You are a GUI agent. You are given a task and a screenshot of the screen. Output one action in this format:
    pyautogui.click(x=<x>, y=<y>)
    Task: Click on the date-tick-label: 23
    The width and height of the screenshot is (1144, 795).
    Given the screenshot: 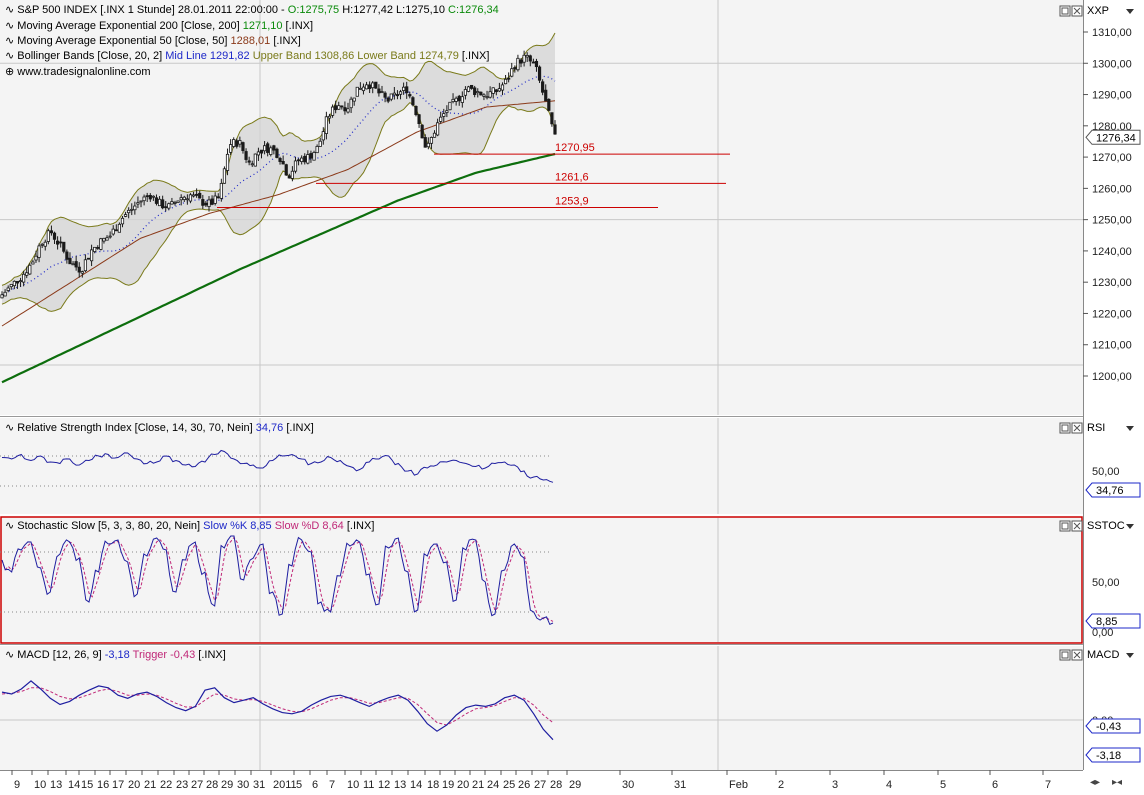 What is the action you would take?
    pyautogui.click(x=182, y=785)
    